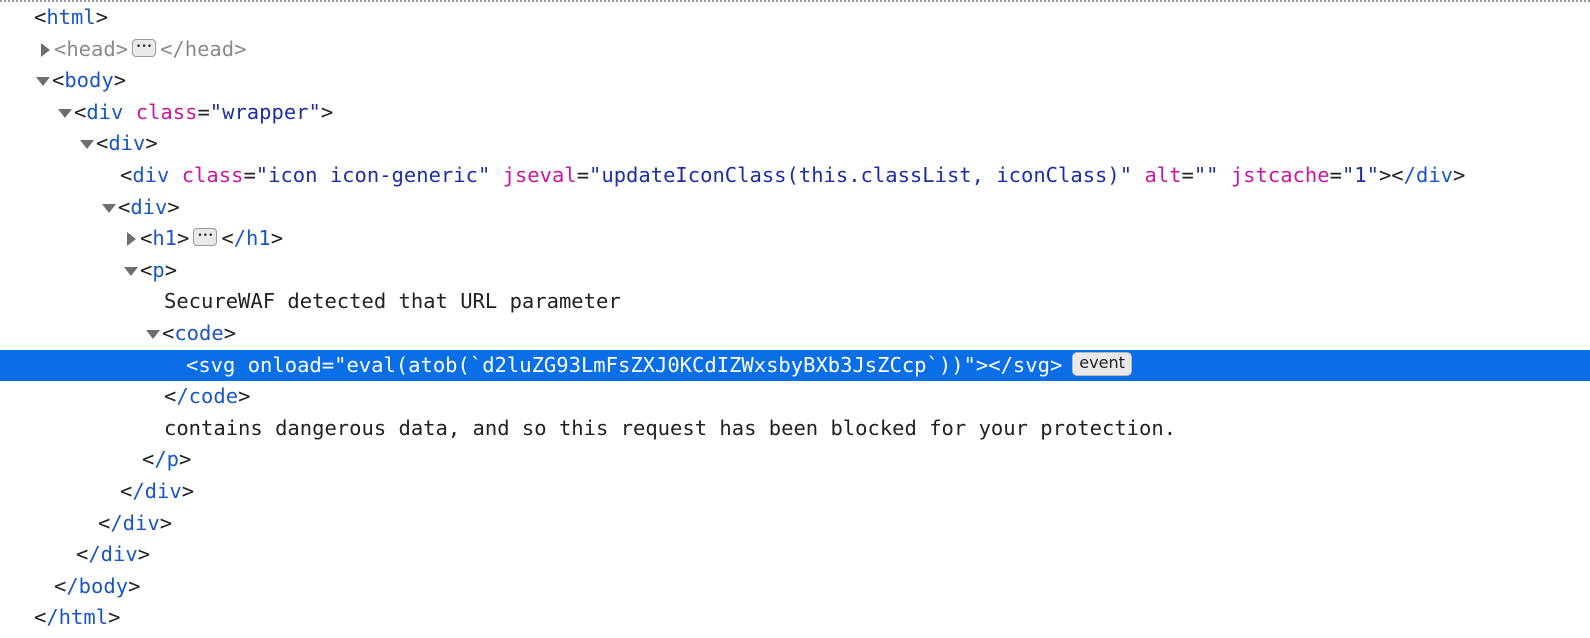 Image resolution: width=1590 pixels, height=638 pixels. Describe the element at coordinates (795, 81) in the screenshot. I see `node-body: <body>` at that location.